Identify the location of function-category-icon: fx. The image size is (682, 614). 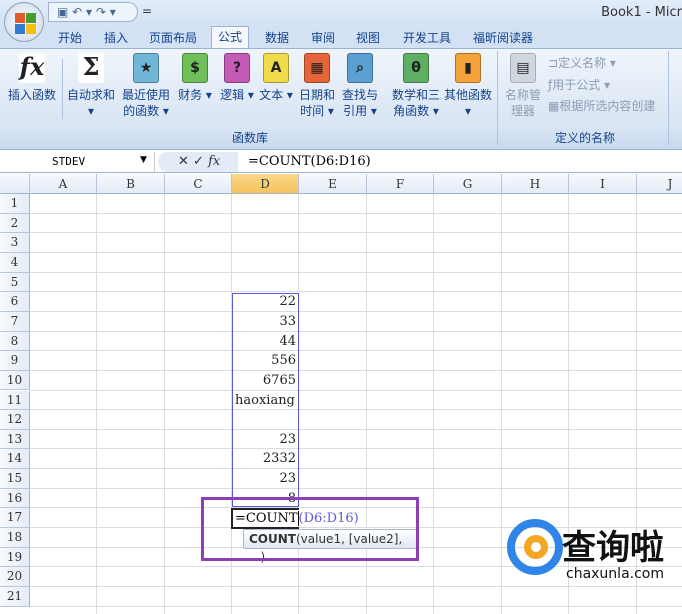
(32, 67).